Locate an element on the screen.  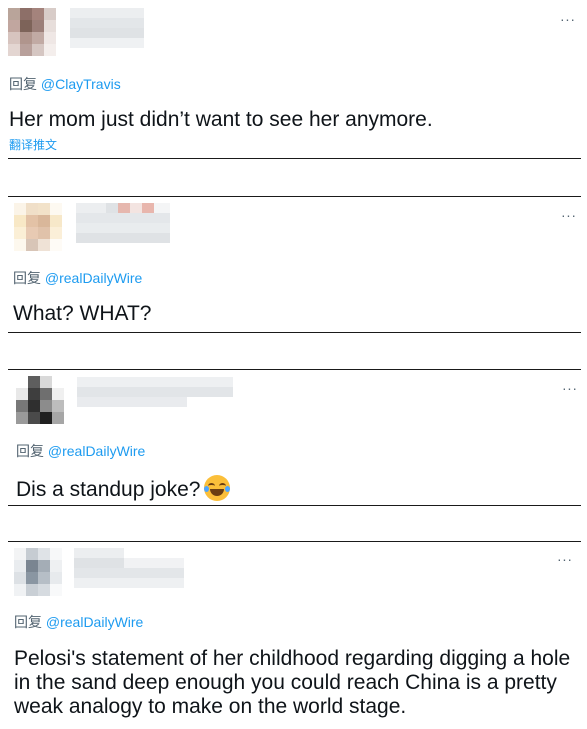
tweet-text: Dis a standup joke? is located at coordinates (123, 488).